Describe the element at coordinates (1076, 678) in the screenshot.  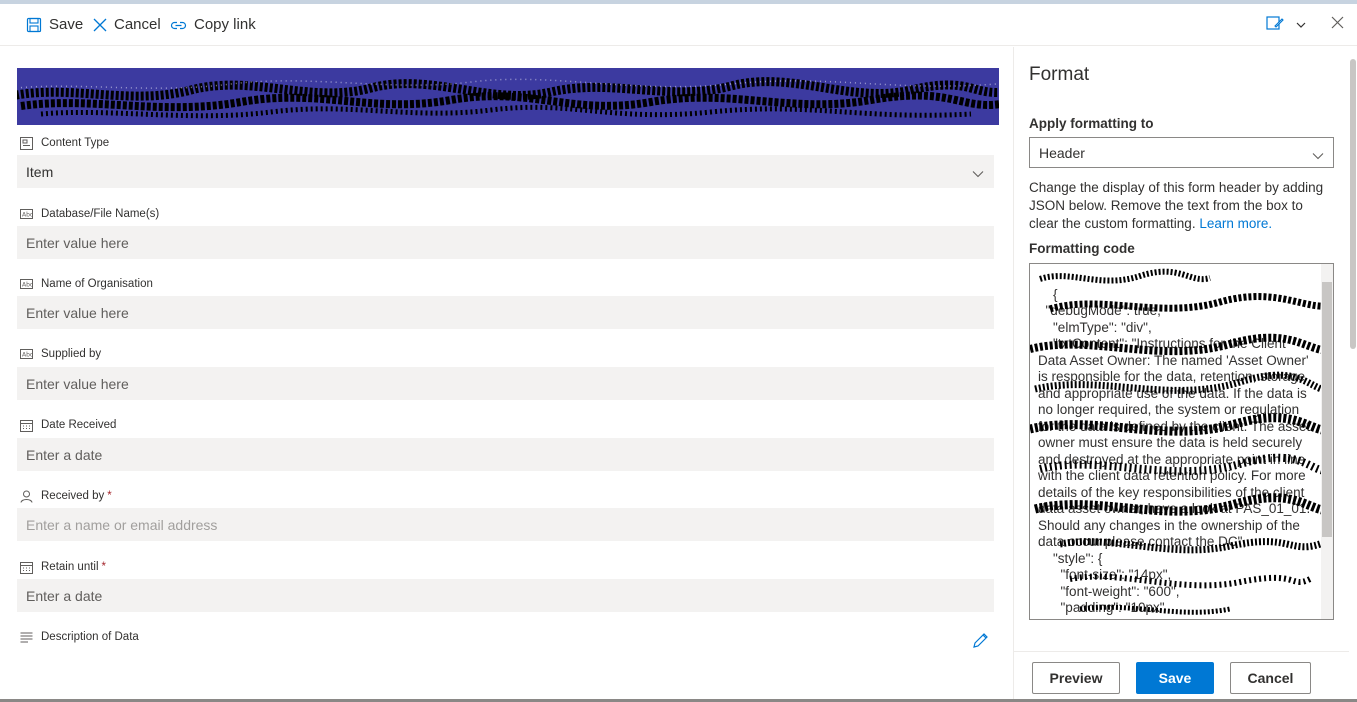
I see `preview-button: Preview` at that location.